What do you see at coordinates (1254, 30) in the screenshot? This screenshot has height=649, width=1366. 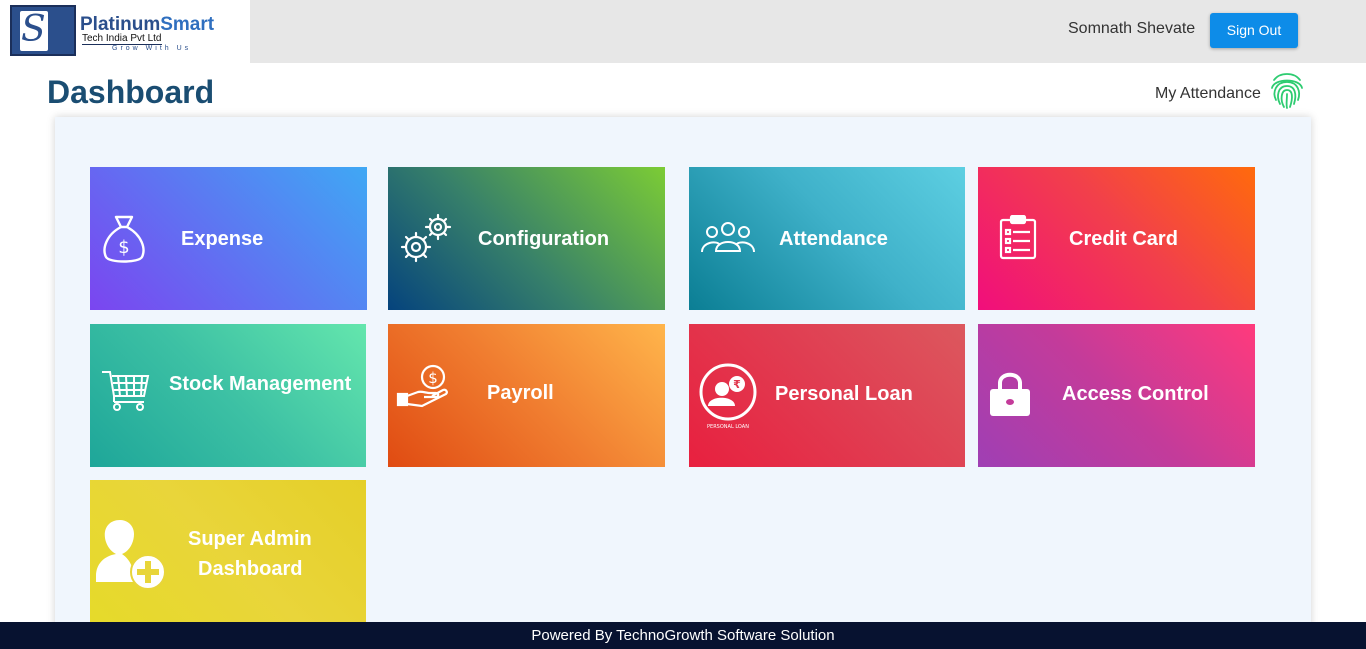 I see `sign-out-button: Sign Out` at bounding box center [1254, 30].